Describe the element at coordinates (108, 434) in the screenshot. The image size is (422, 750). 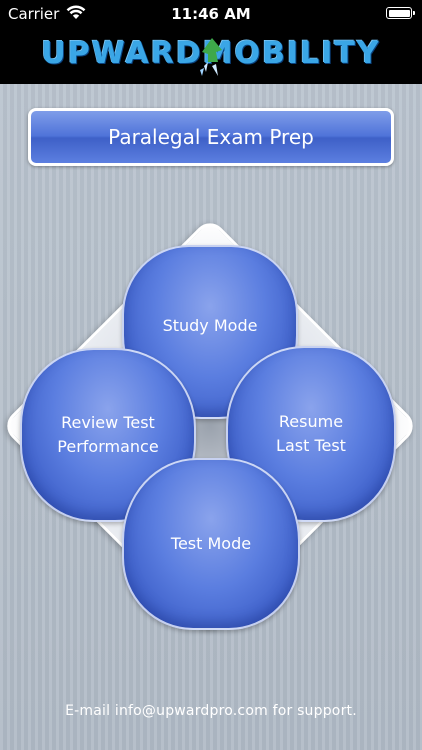
I see `review-test-performance-label: Review Test Performance` at that location.